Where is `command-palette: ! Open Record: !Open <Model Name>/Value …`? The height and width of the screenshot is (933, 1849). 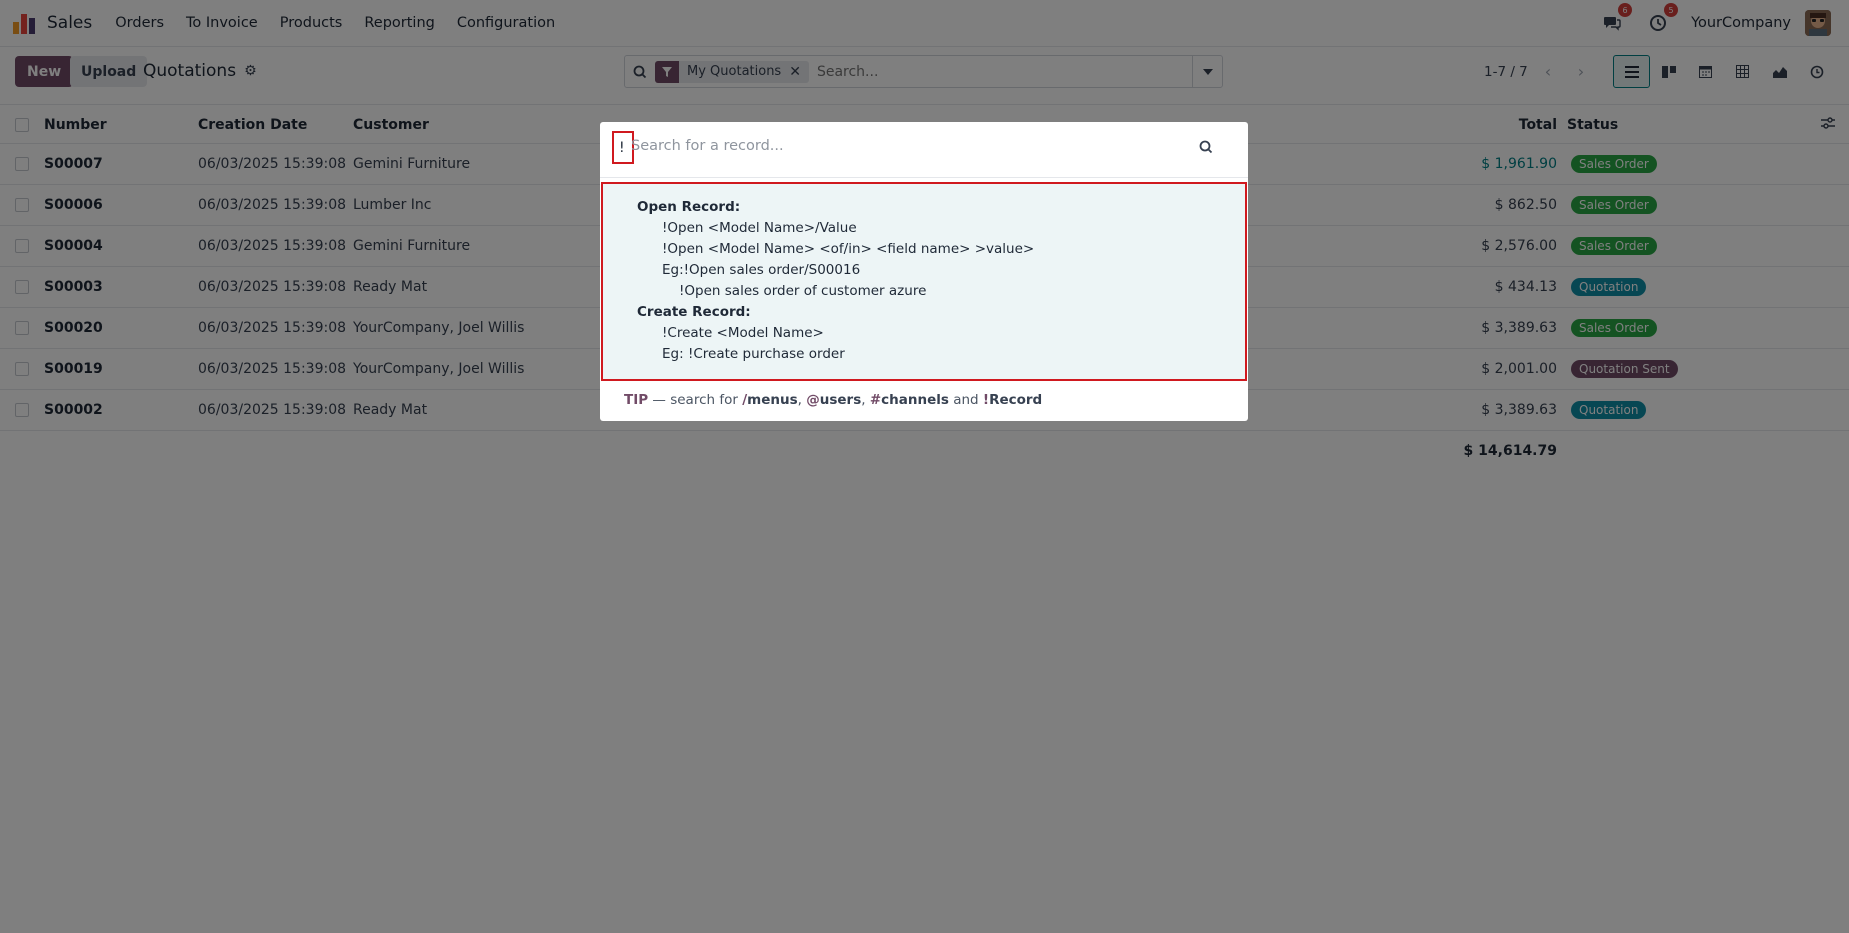
command-palette: ! Open Record: !Open <Model Name>/Value … is located at coordinates (924, 271).